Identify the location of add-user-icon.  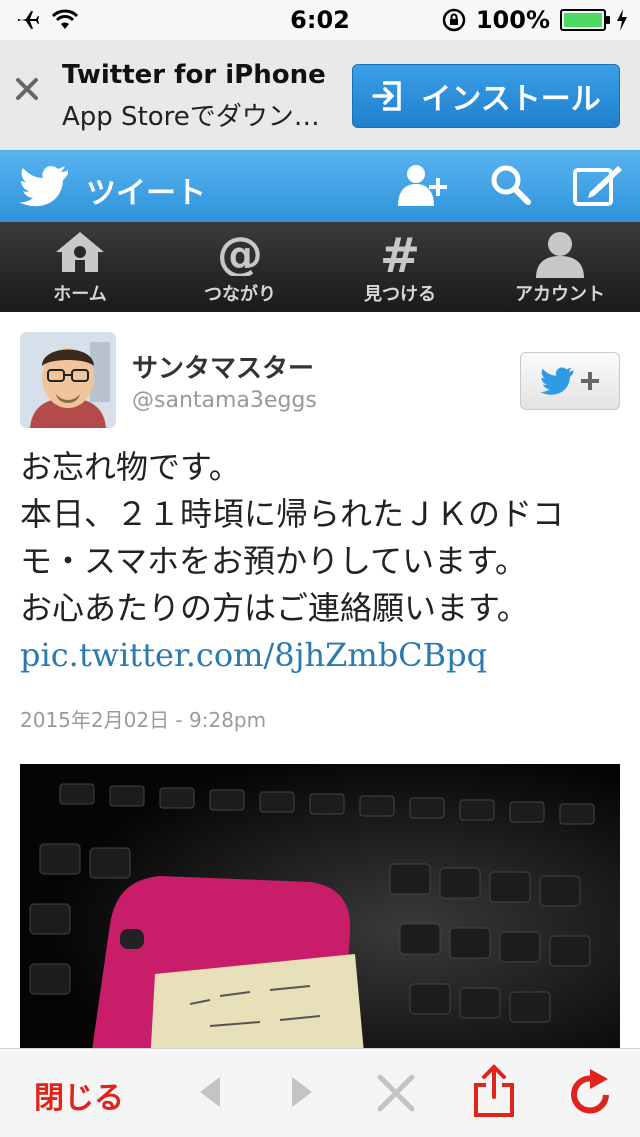
(422, 185).